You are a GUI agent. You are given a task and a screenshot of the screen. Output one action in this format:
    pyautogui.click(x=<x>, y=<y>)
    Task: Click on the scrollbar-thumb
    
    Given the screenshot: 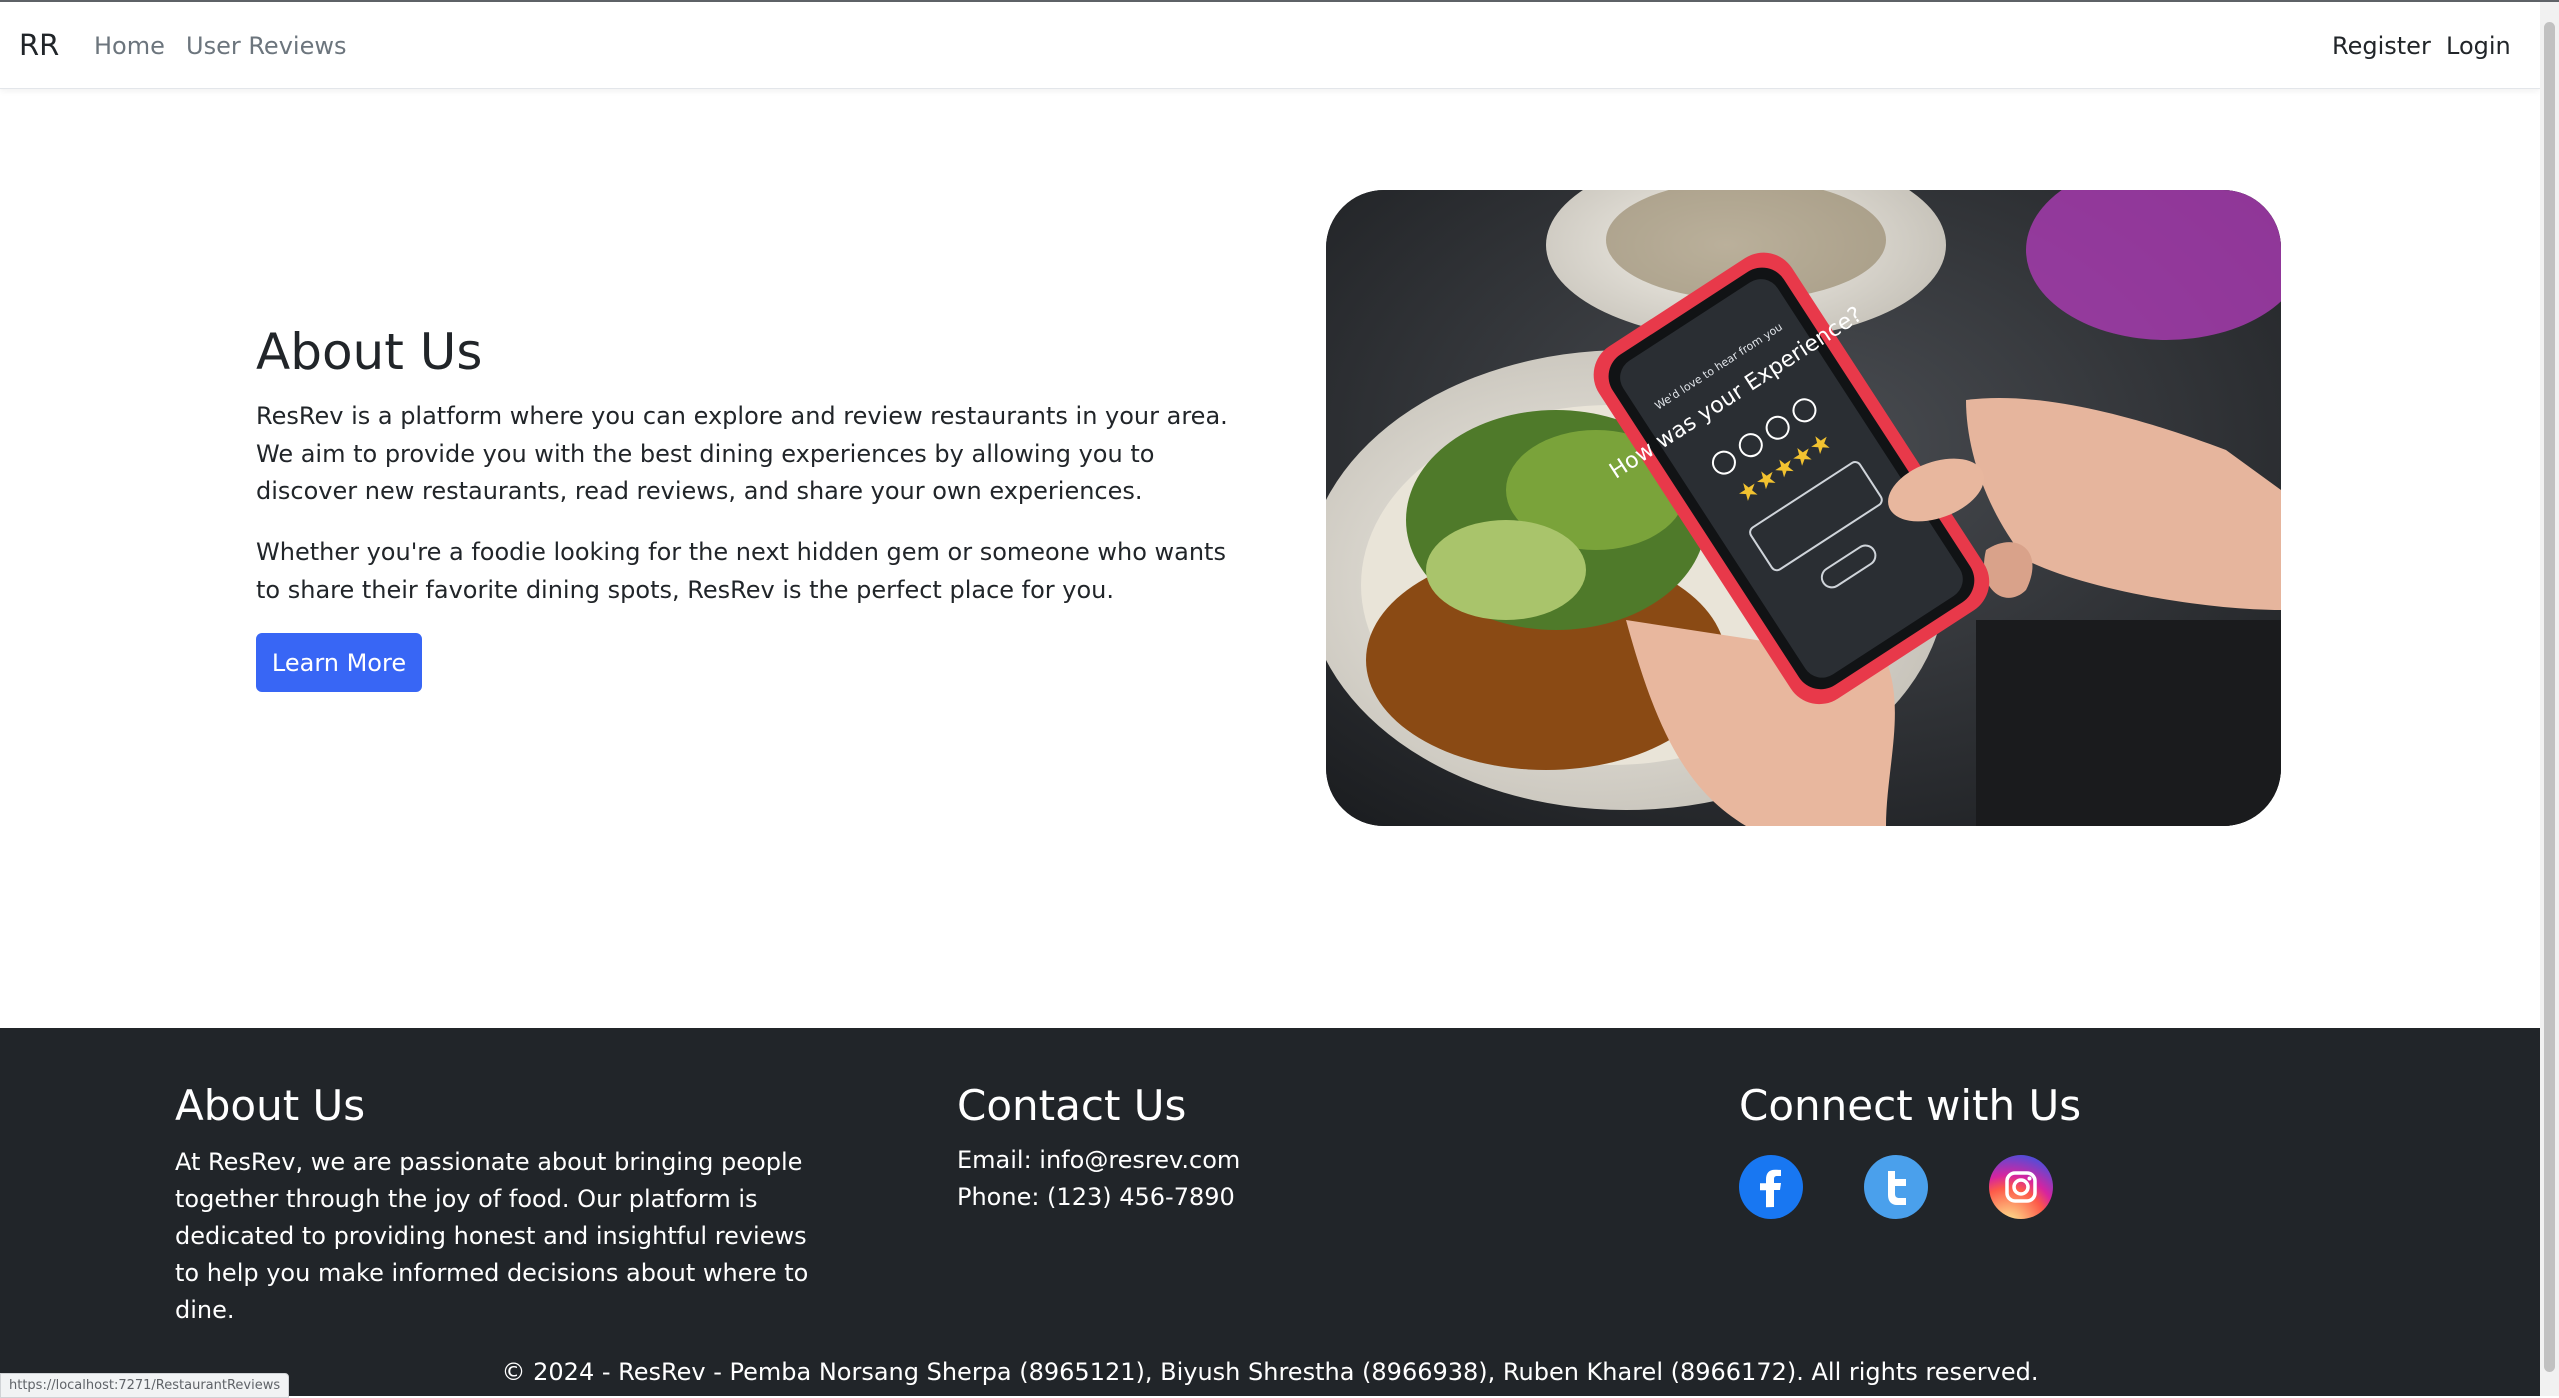 What is the action you would take?
    pyautogui.click(x=2549, y=697)
    